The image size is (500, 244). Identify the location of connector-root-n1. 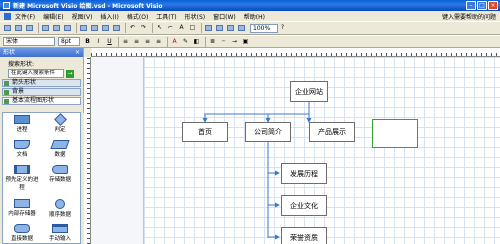
(256, 112).